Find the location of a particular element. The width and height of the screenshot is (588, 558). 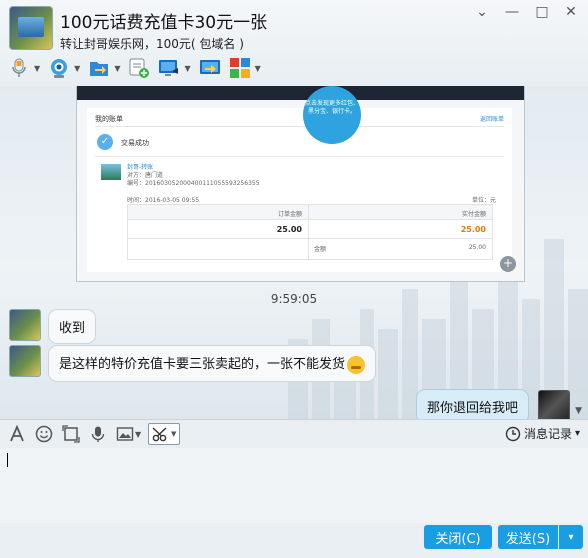

apps-grid-icon is located at coordinates (240, 68).